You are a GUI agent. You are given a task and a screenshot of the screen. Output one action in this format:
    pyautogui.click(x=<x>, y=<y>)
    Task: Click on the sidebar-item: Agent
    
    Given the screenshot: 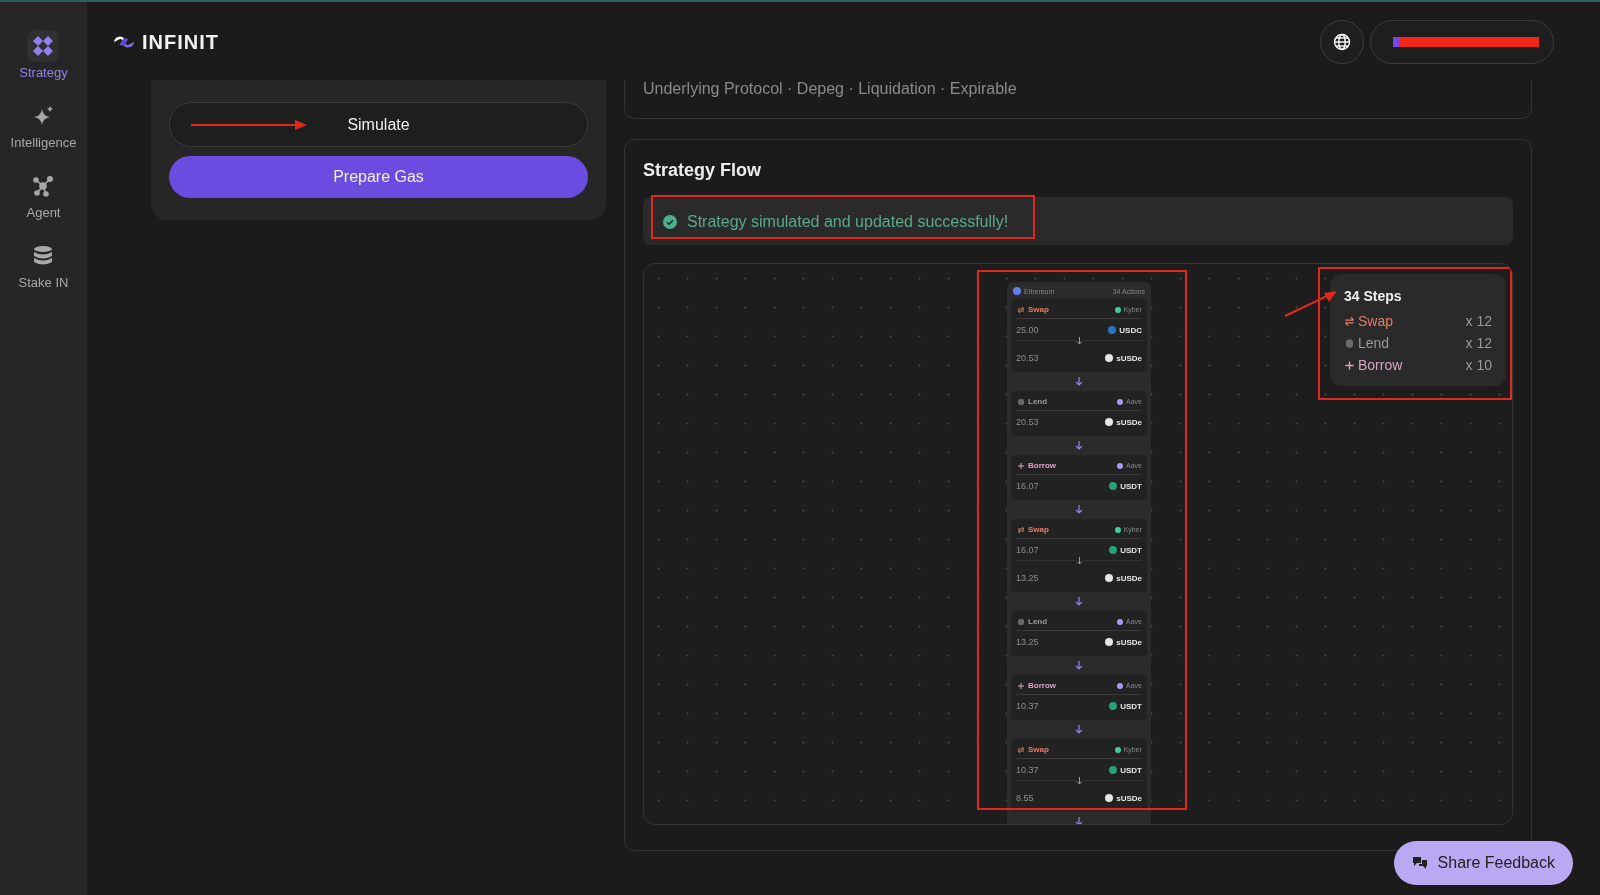 What is the action you would take?
    pyautogui.click(x=43, y=195)
    